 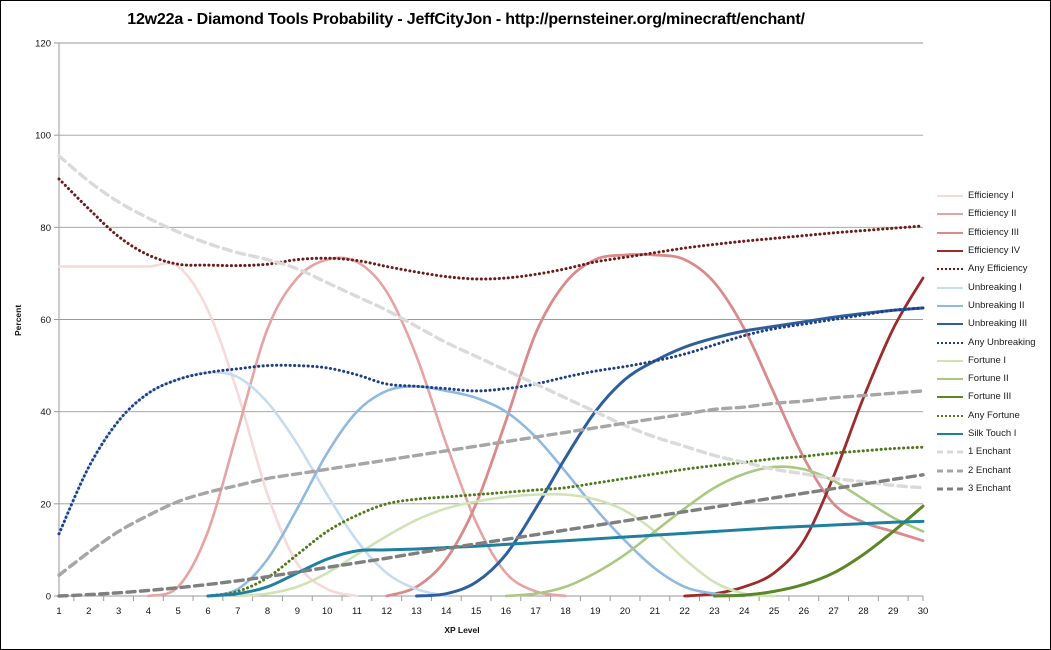 What do you see at coordinates (923, 611) in the screenshot?
I see `x-tick-label: 30` at bounding box center [923, 611].